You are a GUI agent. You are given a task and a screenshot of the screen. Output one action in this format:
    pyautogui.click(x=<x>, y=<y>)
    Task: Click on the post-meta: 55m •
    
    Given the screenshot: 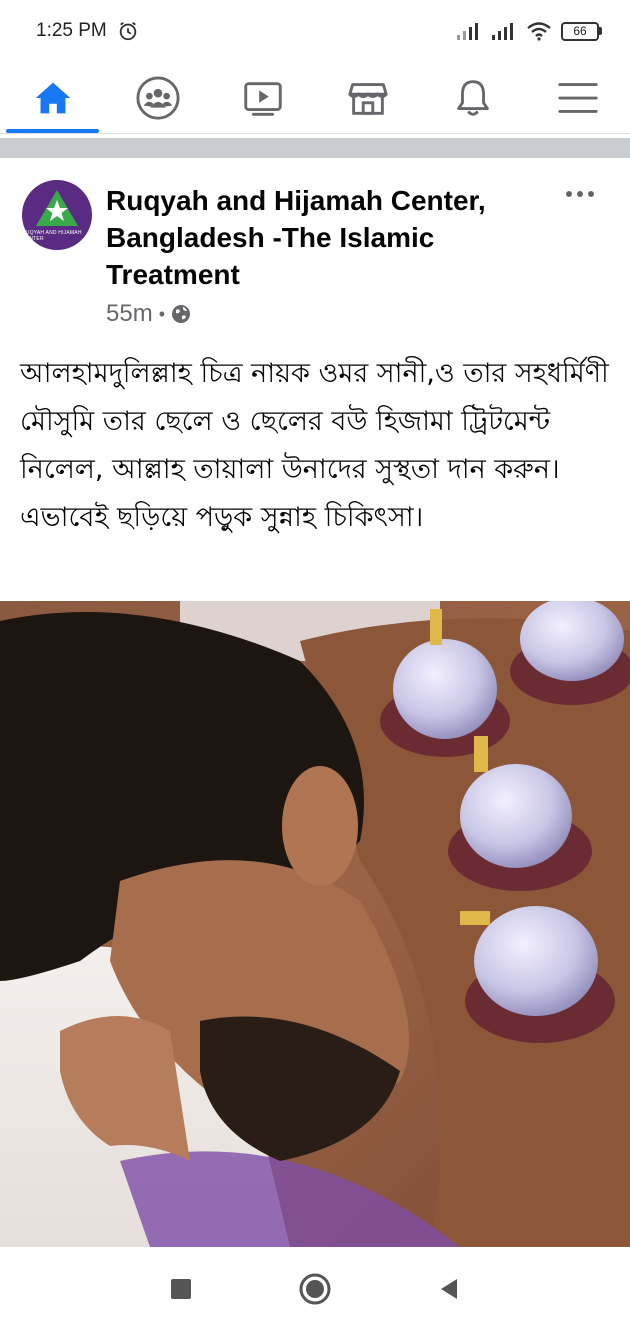 What is the action you would take?
    pyautogui.click(x=148, y=314)
    